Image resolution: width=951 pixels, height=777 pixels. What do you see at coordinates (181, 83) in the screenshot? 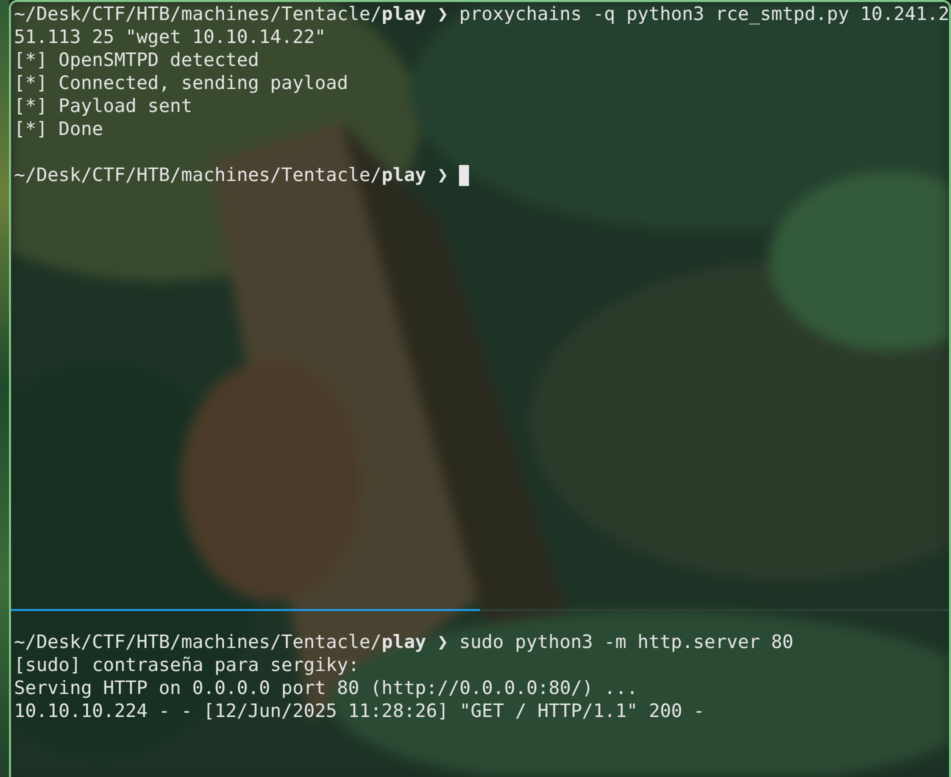
I see `output-line: [*] Connected, sending payload` at bounding box center [181, 83].